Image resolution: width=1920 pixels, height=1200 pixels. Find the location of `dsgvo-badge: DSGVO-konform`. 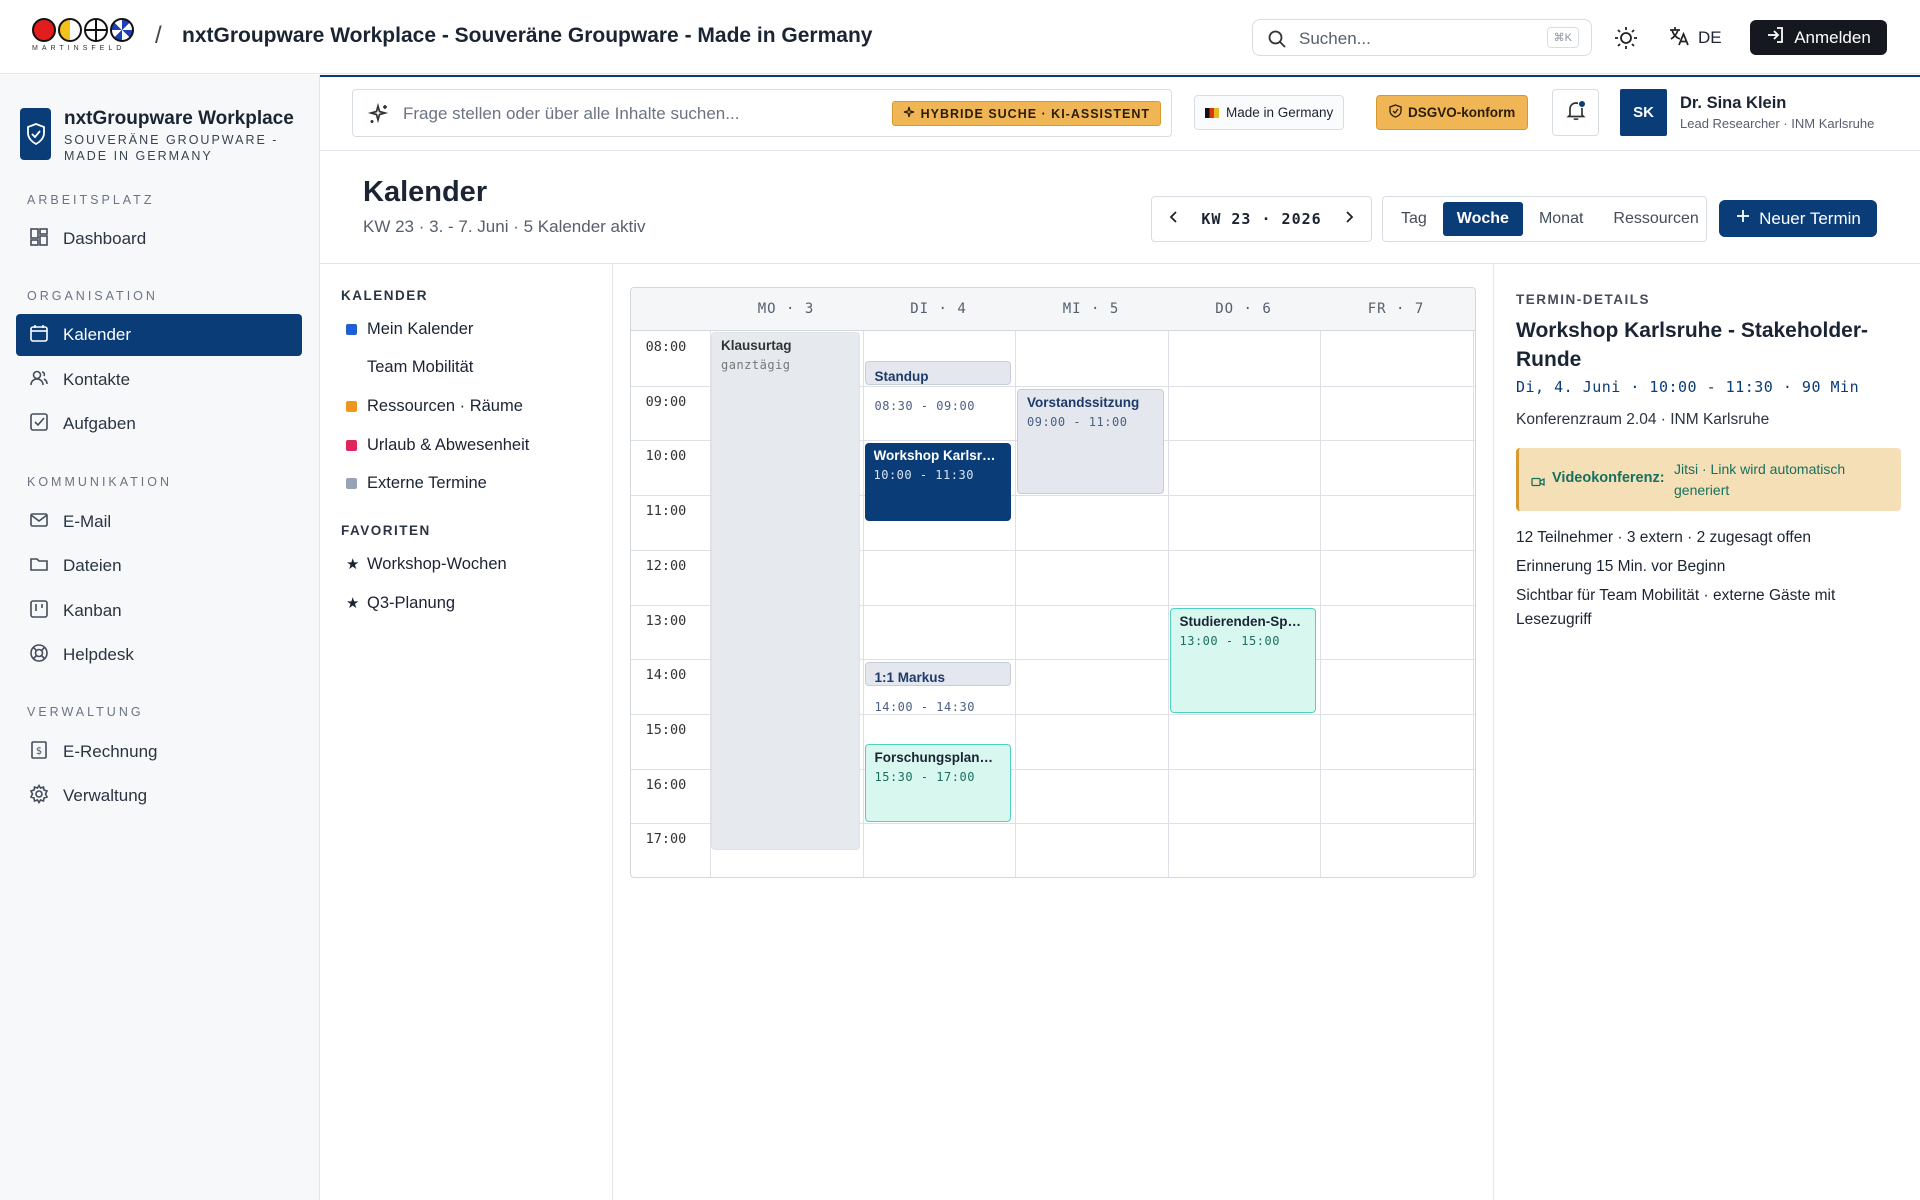

dsgvo-badge: DSGVO-konform is located at coordinates (1452, 112).